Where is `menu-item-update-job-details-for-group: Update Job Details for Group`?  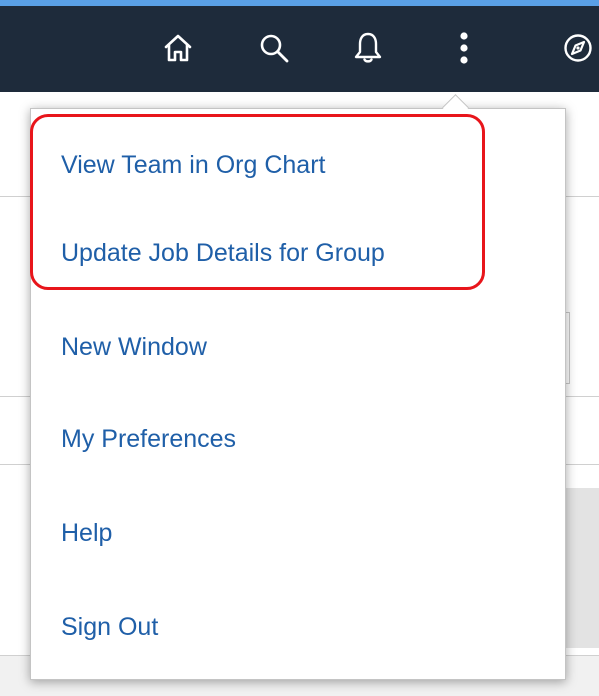
menu-item-update-job-details-for-group: Update Job Details for Group is located at coordinates (223, 253).